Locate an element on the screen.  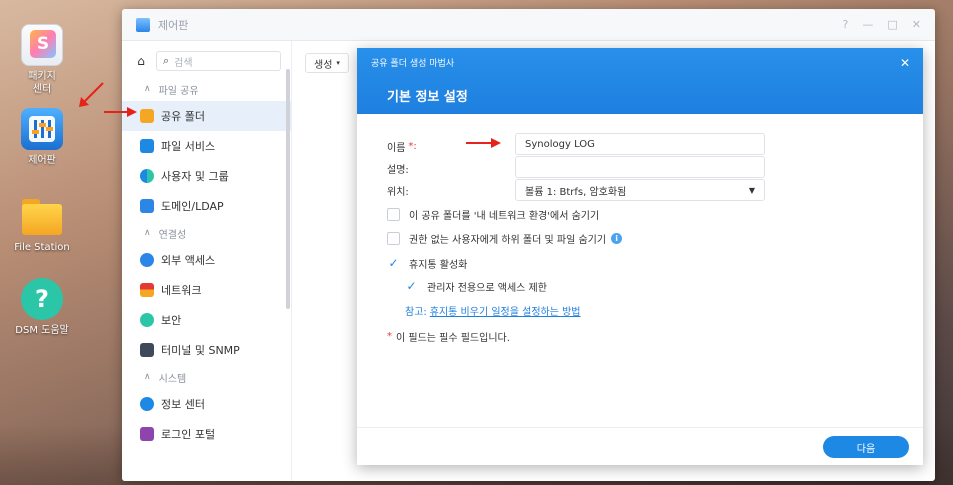
sidebar-item-label: 도메인/LDAP is located at coordinates (192, 206).